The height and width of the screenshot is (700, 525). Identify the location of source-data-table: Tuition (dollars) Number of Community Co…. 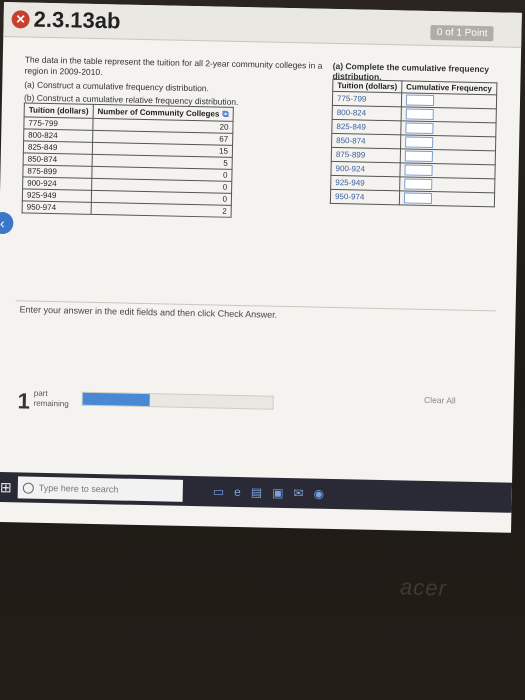
(128, 160).